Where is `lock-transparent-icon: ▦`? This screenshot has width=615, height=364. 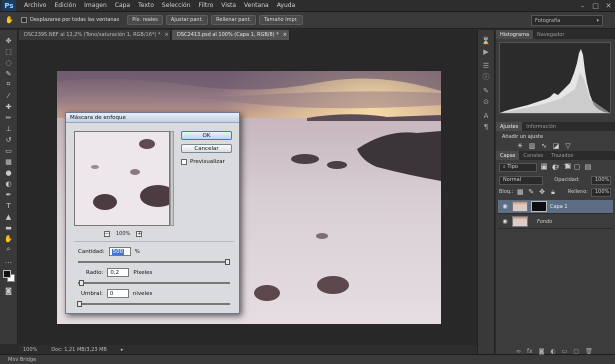 lock-transparent-icon: ▦ is located at coordinates (520, 192).